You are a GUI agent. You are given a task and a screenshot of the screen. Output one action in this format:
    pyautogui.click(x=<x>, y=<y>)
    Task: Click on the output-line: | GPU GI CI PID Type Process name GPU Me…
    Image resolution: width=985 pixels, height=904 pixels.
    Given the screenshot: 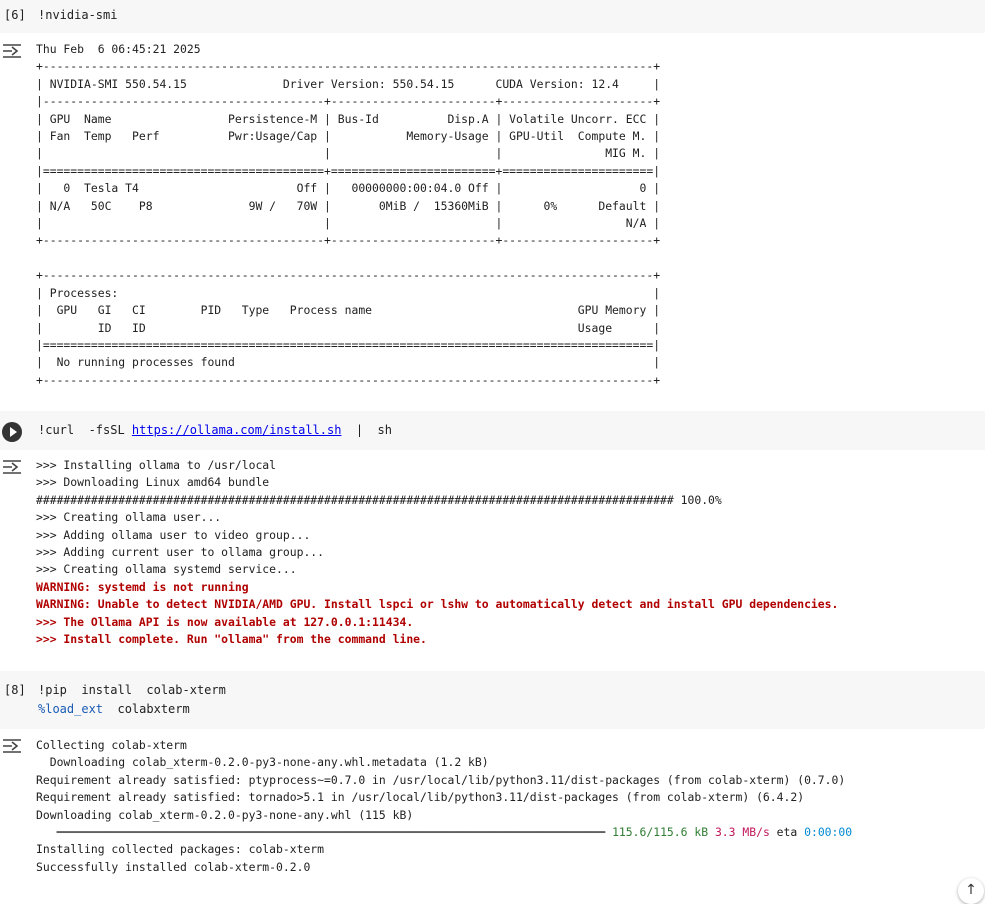 What is the action you would take?
    pyautogui.click(x=348, y=310)
    